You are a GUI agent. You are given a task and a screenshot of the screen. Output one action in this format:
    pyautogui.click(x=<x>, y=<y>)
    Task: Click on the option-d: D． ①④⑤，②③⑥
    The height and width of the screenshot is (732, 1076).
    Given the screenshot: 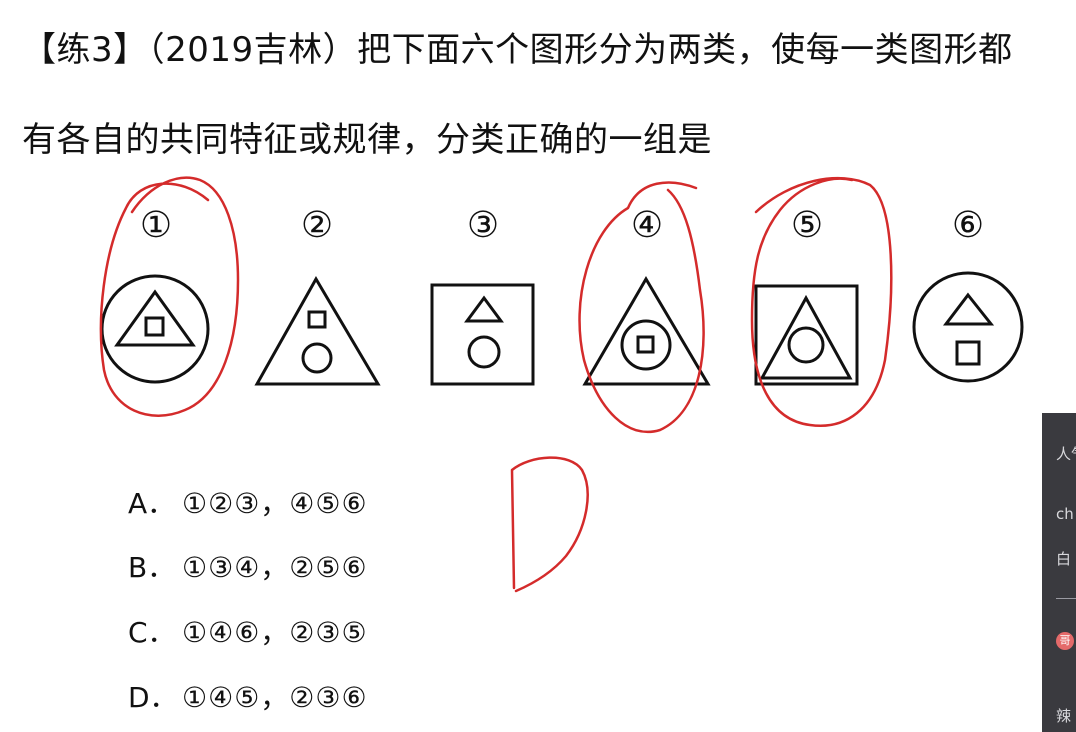 What is the action you would take?
    pyautogui.click(x=248, y=696)
    